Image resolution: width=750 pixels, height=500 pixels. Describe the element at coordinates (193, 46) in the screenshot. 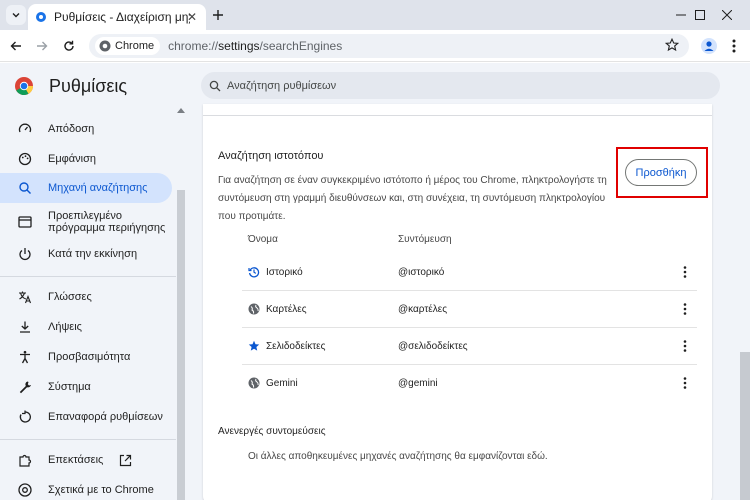

I see `url-scheme: chrome://` at that location.